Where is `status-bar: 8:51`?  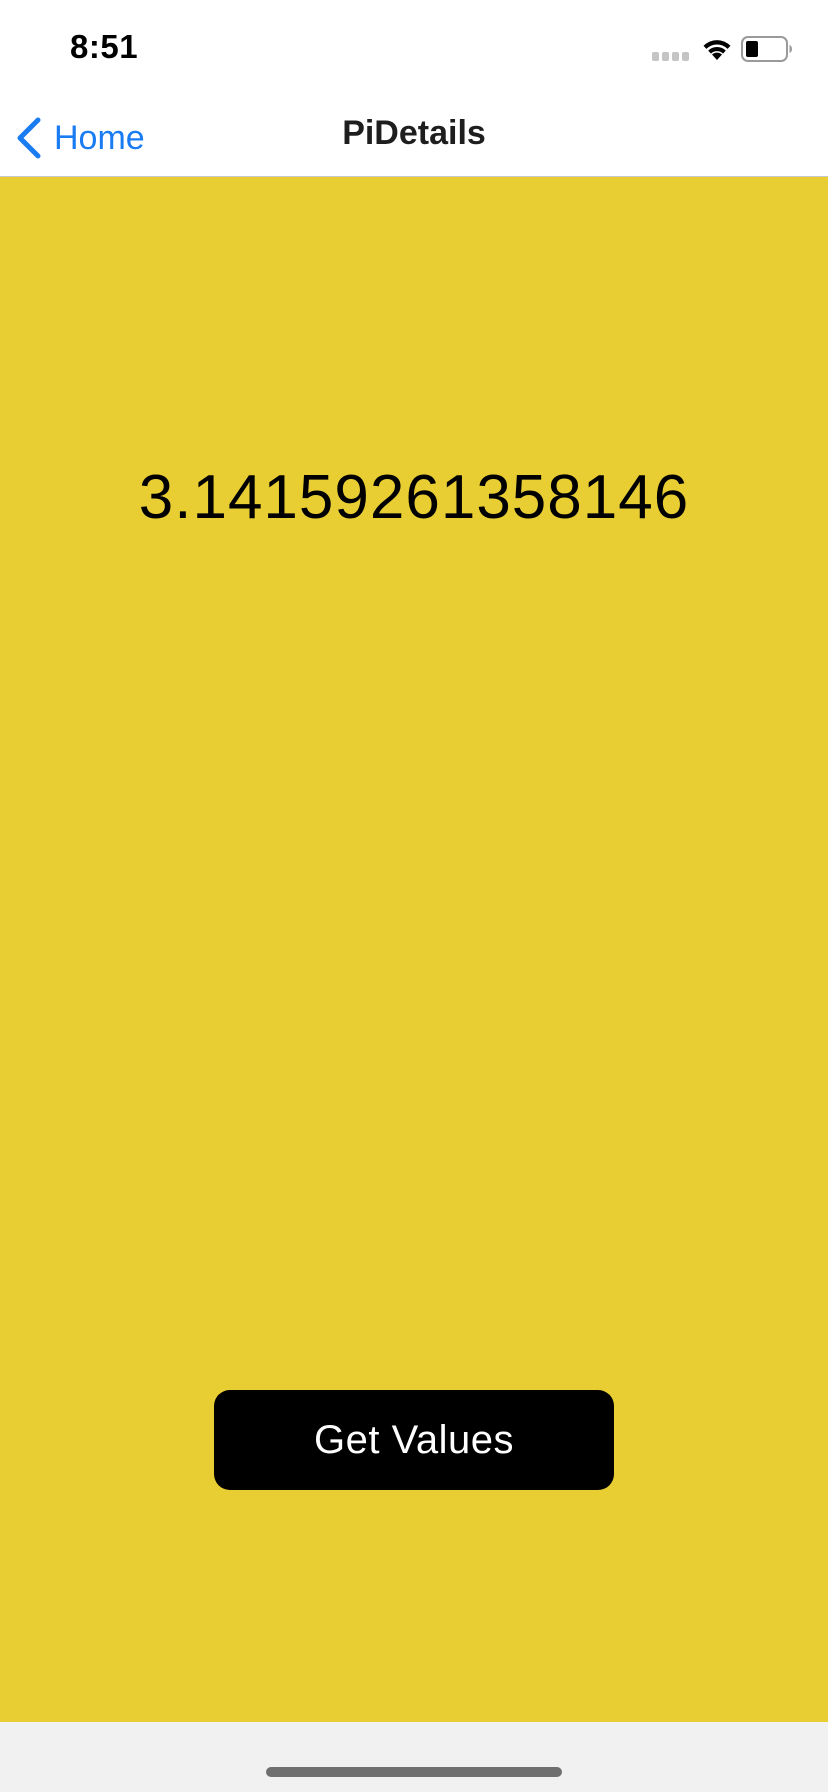 status-bar: 8:51 is located at coordinates (414, 50).